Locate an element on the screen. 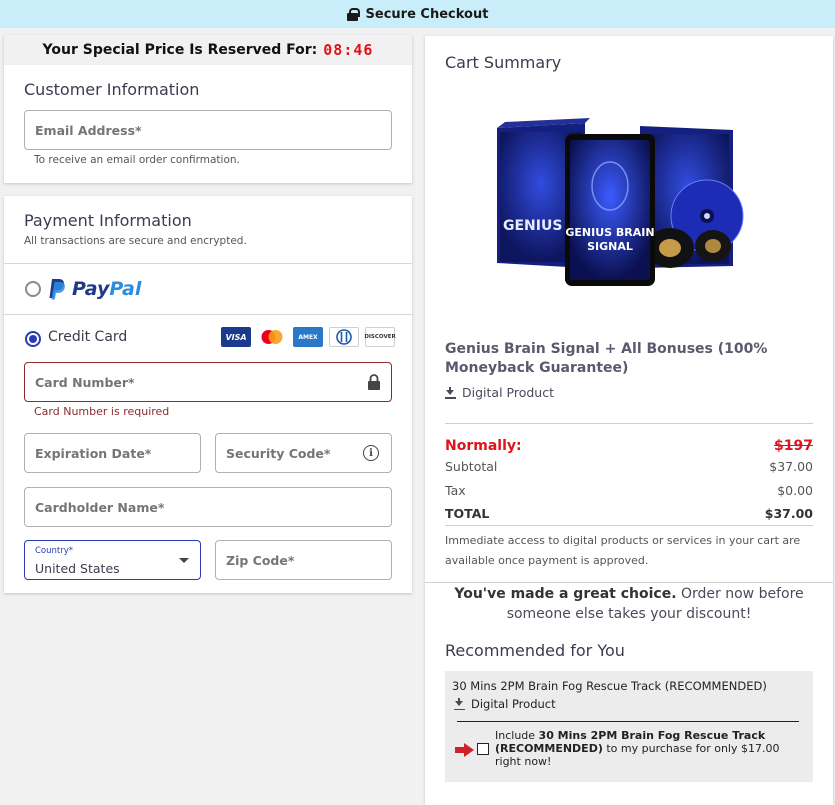 The height and width of the screenshot is (805, 835). paypal-icon is located at coordinates (57, 289).